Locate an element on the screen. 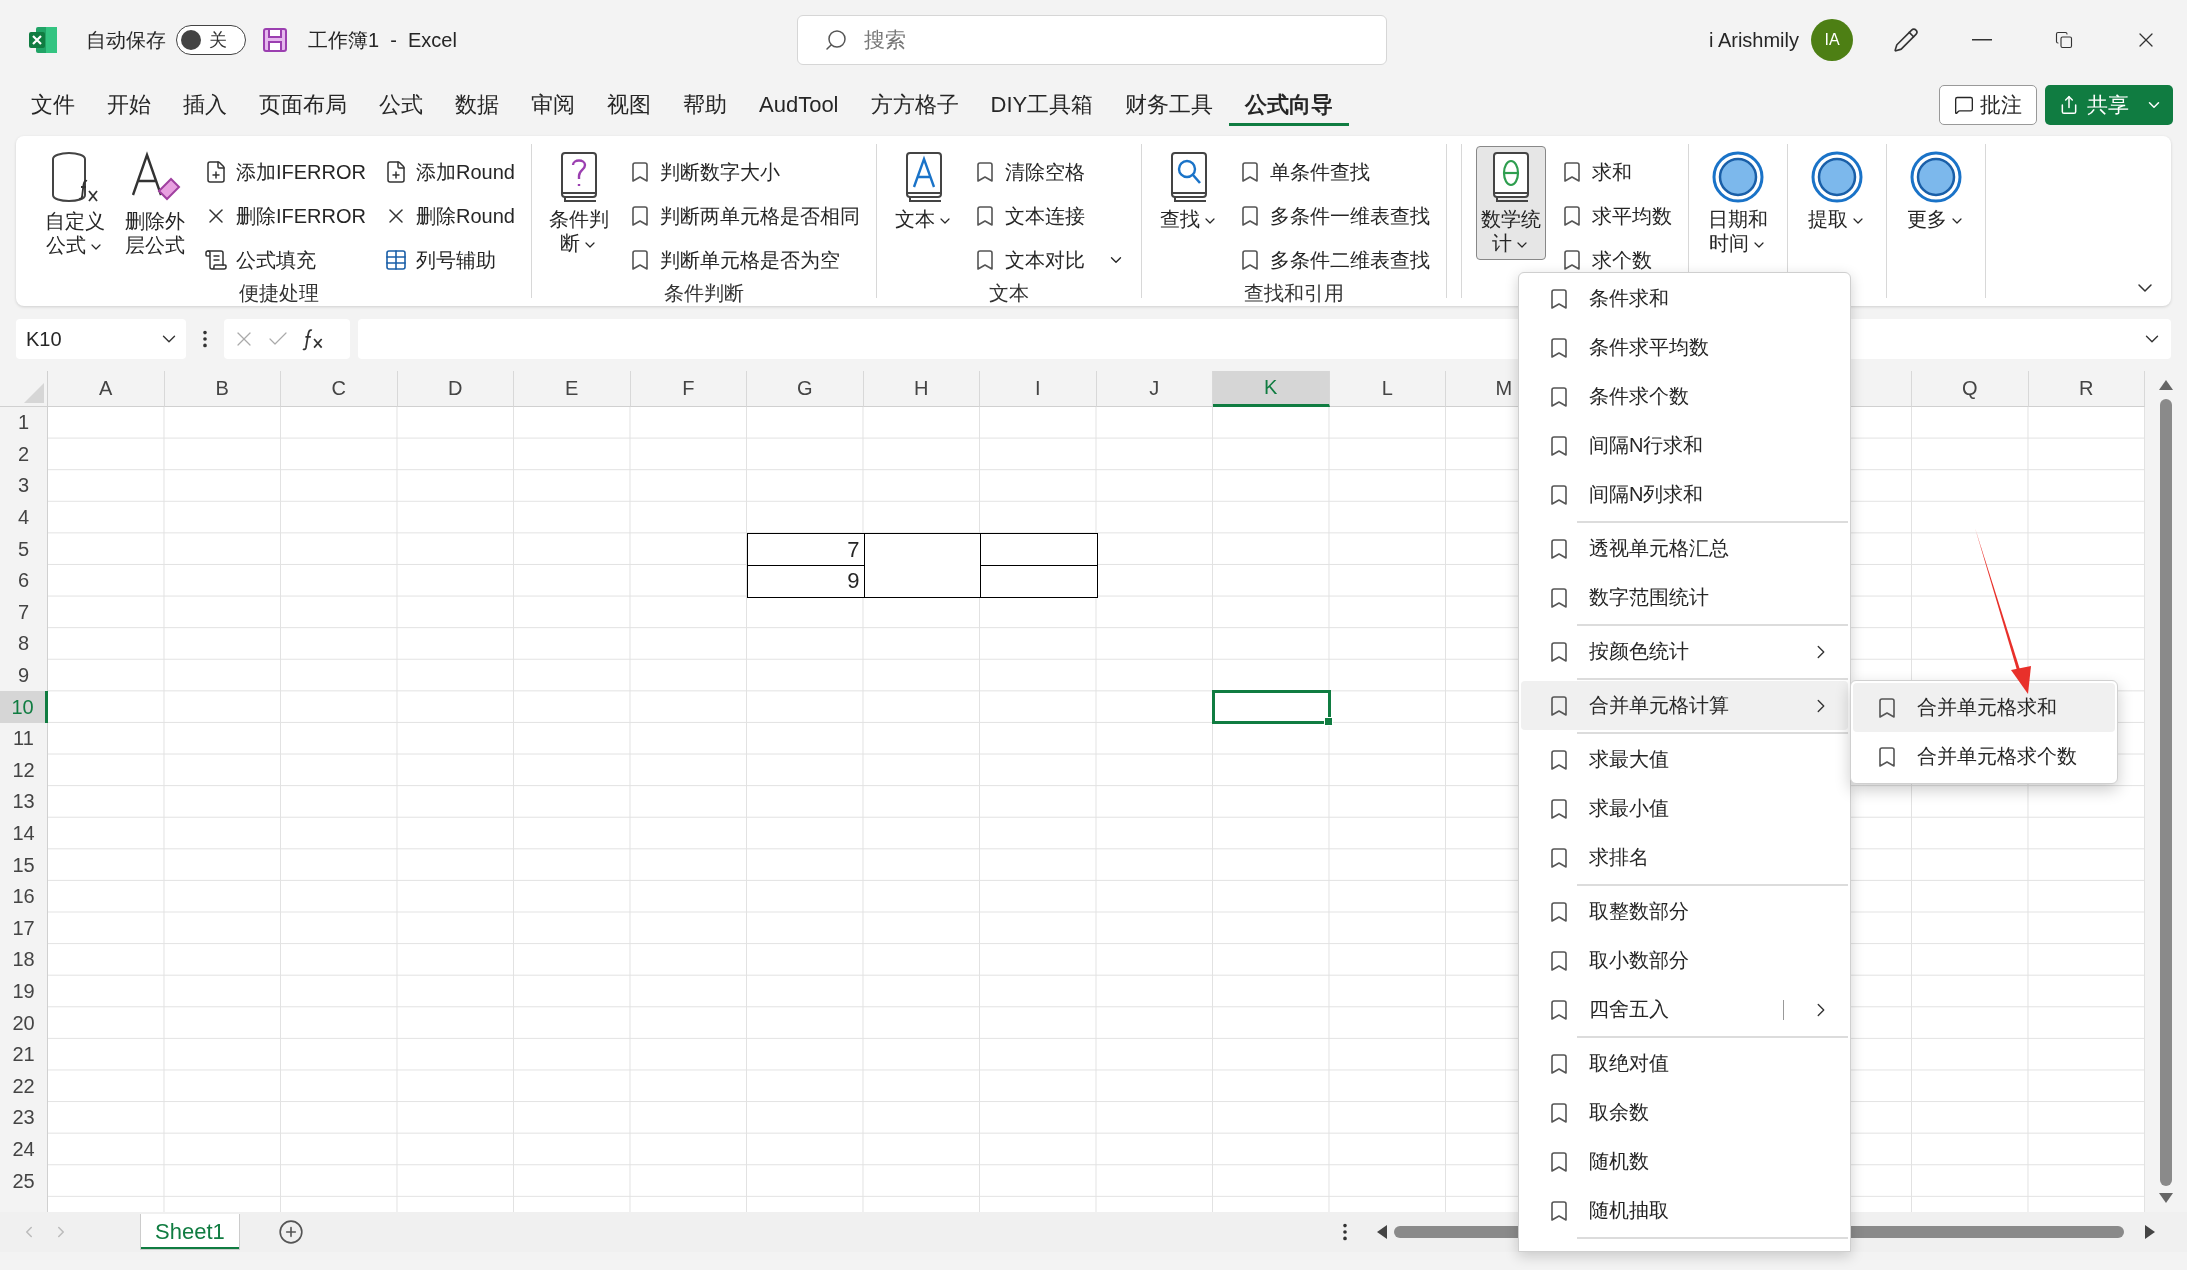  row-header: 24 is located at coordinates (24, 1149).